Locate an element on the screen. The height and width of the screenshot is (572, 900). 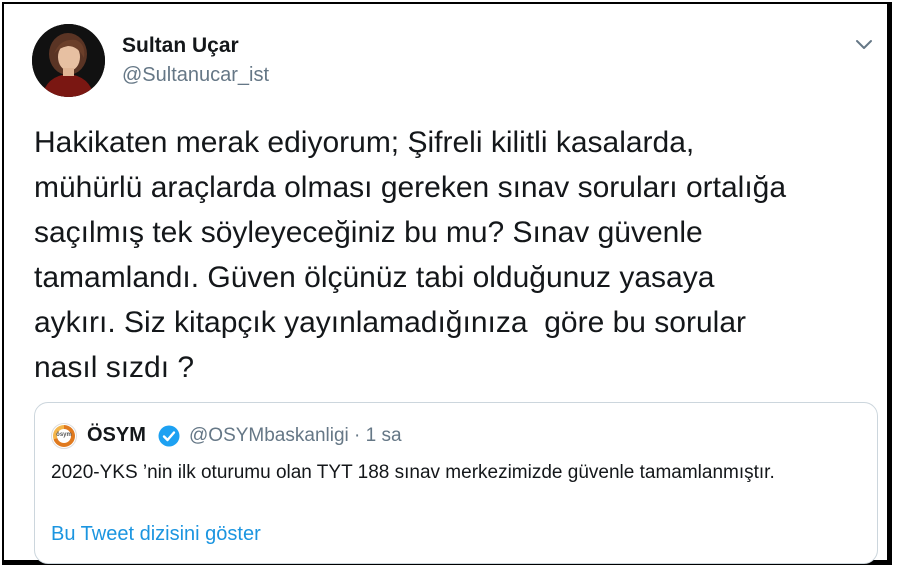
author-name: Sultan Uçar is located at coordinates (180, 46).